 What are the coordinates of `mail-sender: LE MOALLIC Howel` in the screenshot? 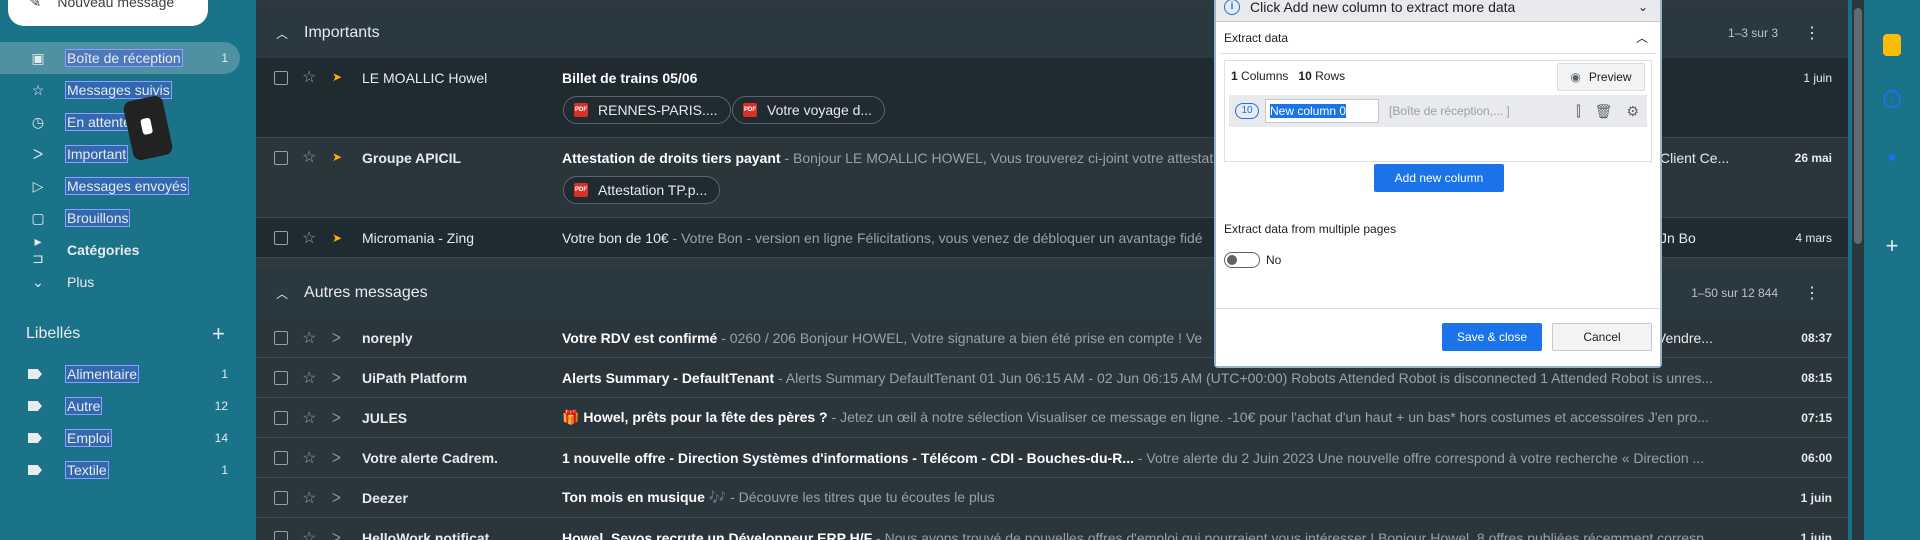 It's located at (425, 78).